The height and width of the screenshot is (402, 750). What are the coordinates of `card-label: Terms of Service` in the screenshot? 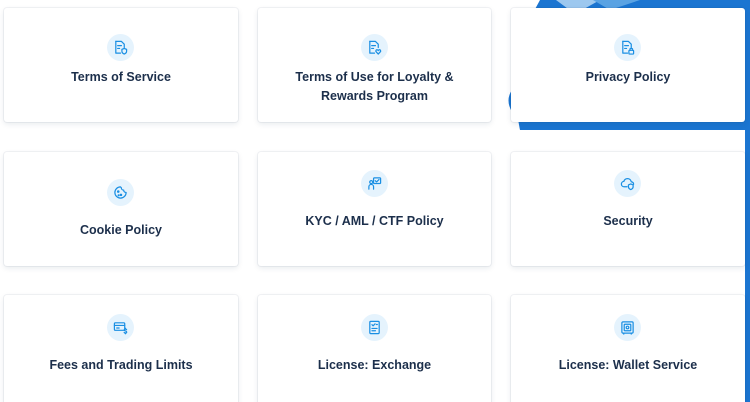 It's located at (121, 77).